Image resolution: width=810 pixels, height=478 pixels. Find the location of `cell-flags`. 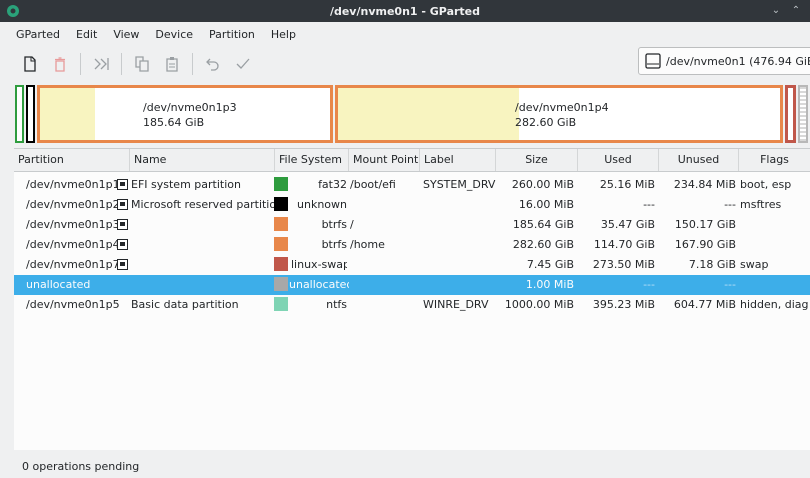

cell-flags is located at coordinates (775, 285).